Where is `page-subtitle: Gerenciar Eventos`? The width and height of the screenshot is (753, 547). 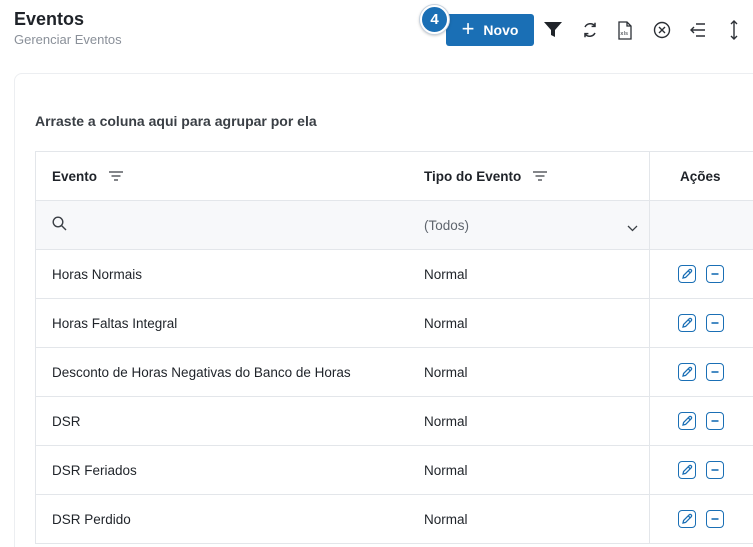 page-subtitle: Gerenciar Eventos is located at coordinates (68, 39).